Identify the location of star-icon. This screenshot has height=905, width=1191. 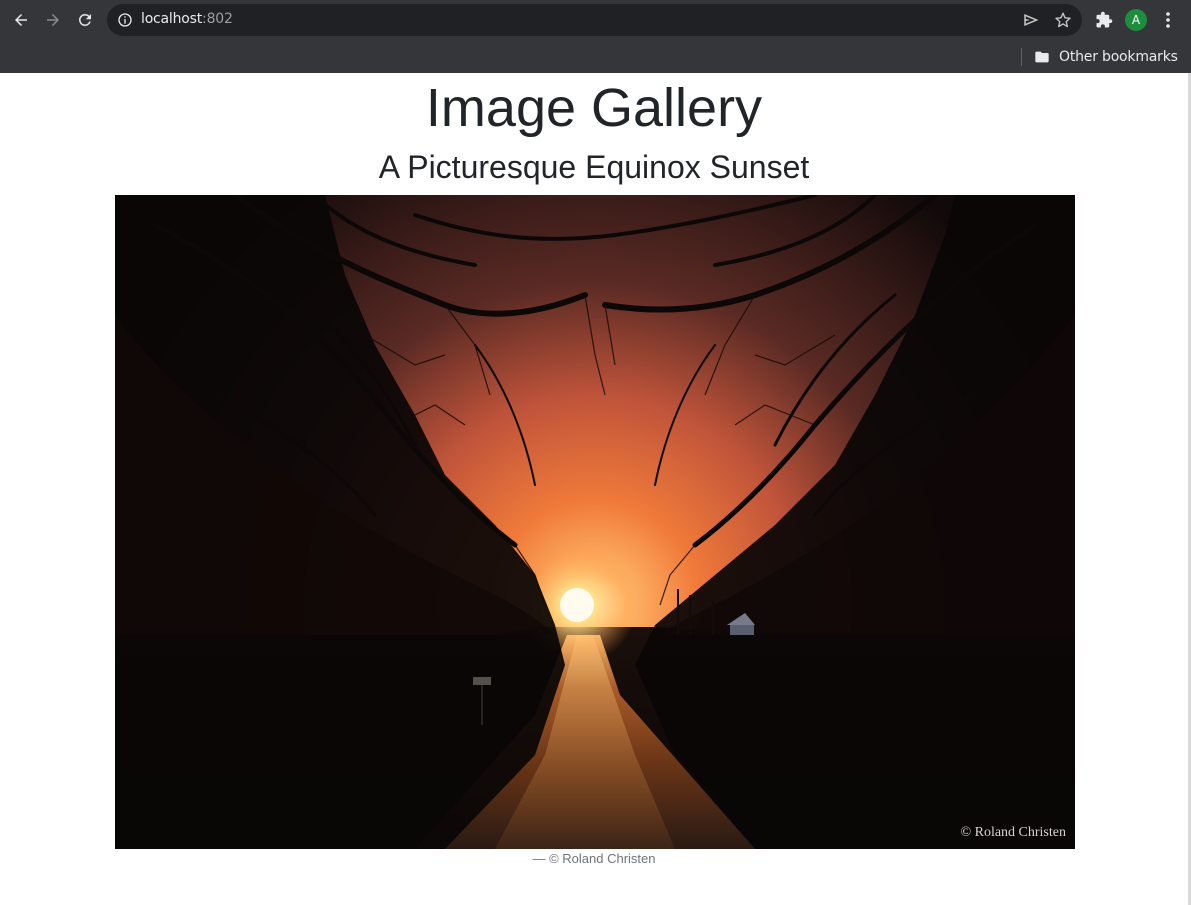
(1063, 20).